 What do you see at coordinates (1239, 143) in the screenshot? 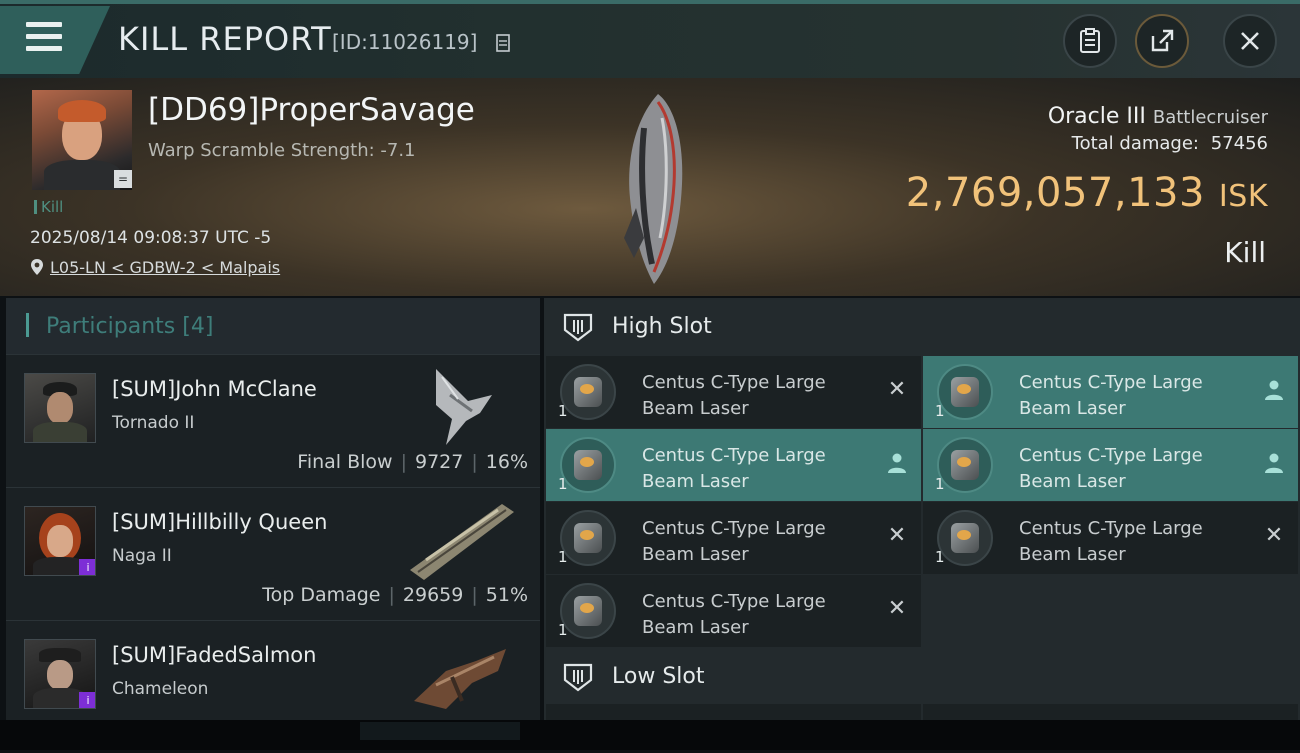
I see `total-damage-value: 57456` at bounding box center [1239, 143].